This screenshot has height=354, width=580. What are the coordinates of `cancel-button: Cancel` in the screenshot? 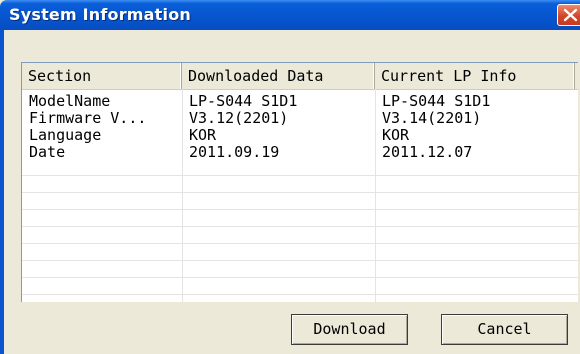 It's located at (504, 329).